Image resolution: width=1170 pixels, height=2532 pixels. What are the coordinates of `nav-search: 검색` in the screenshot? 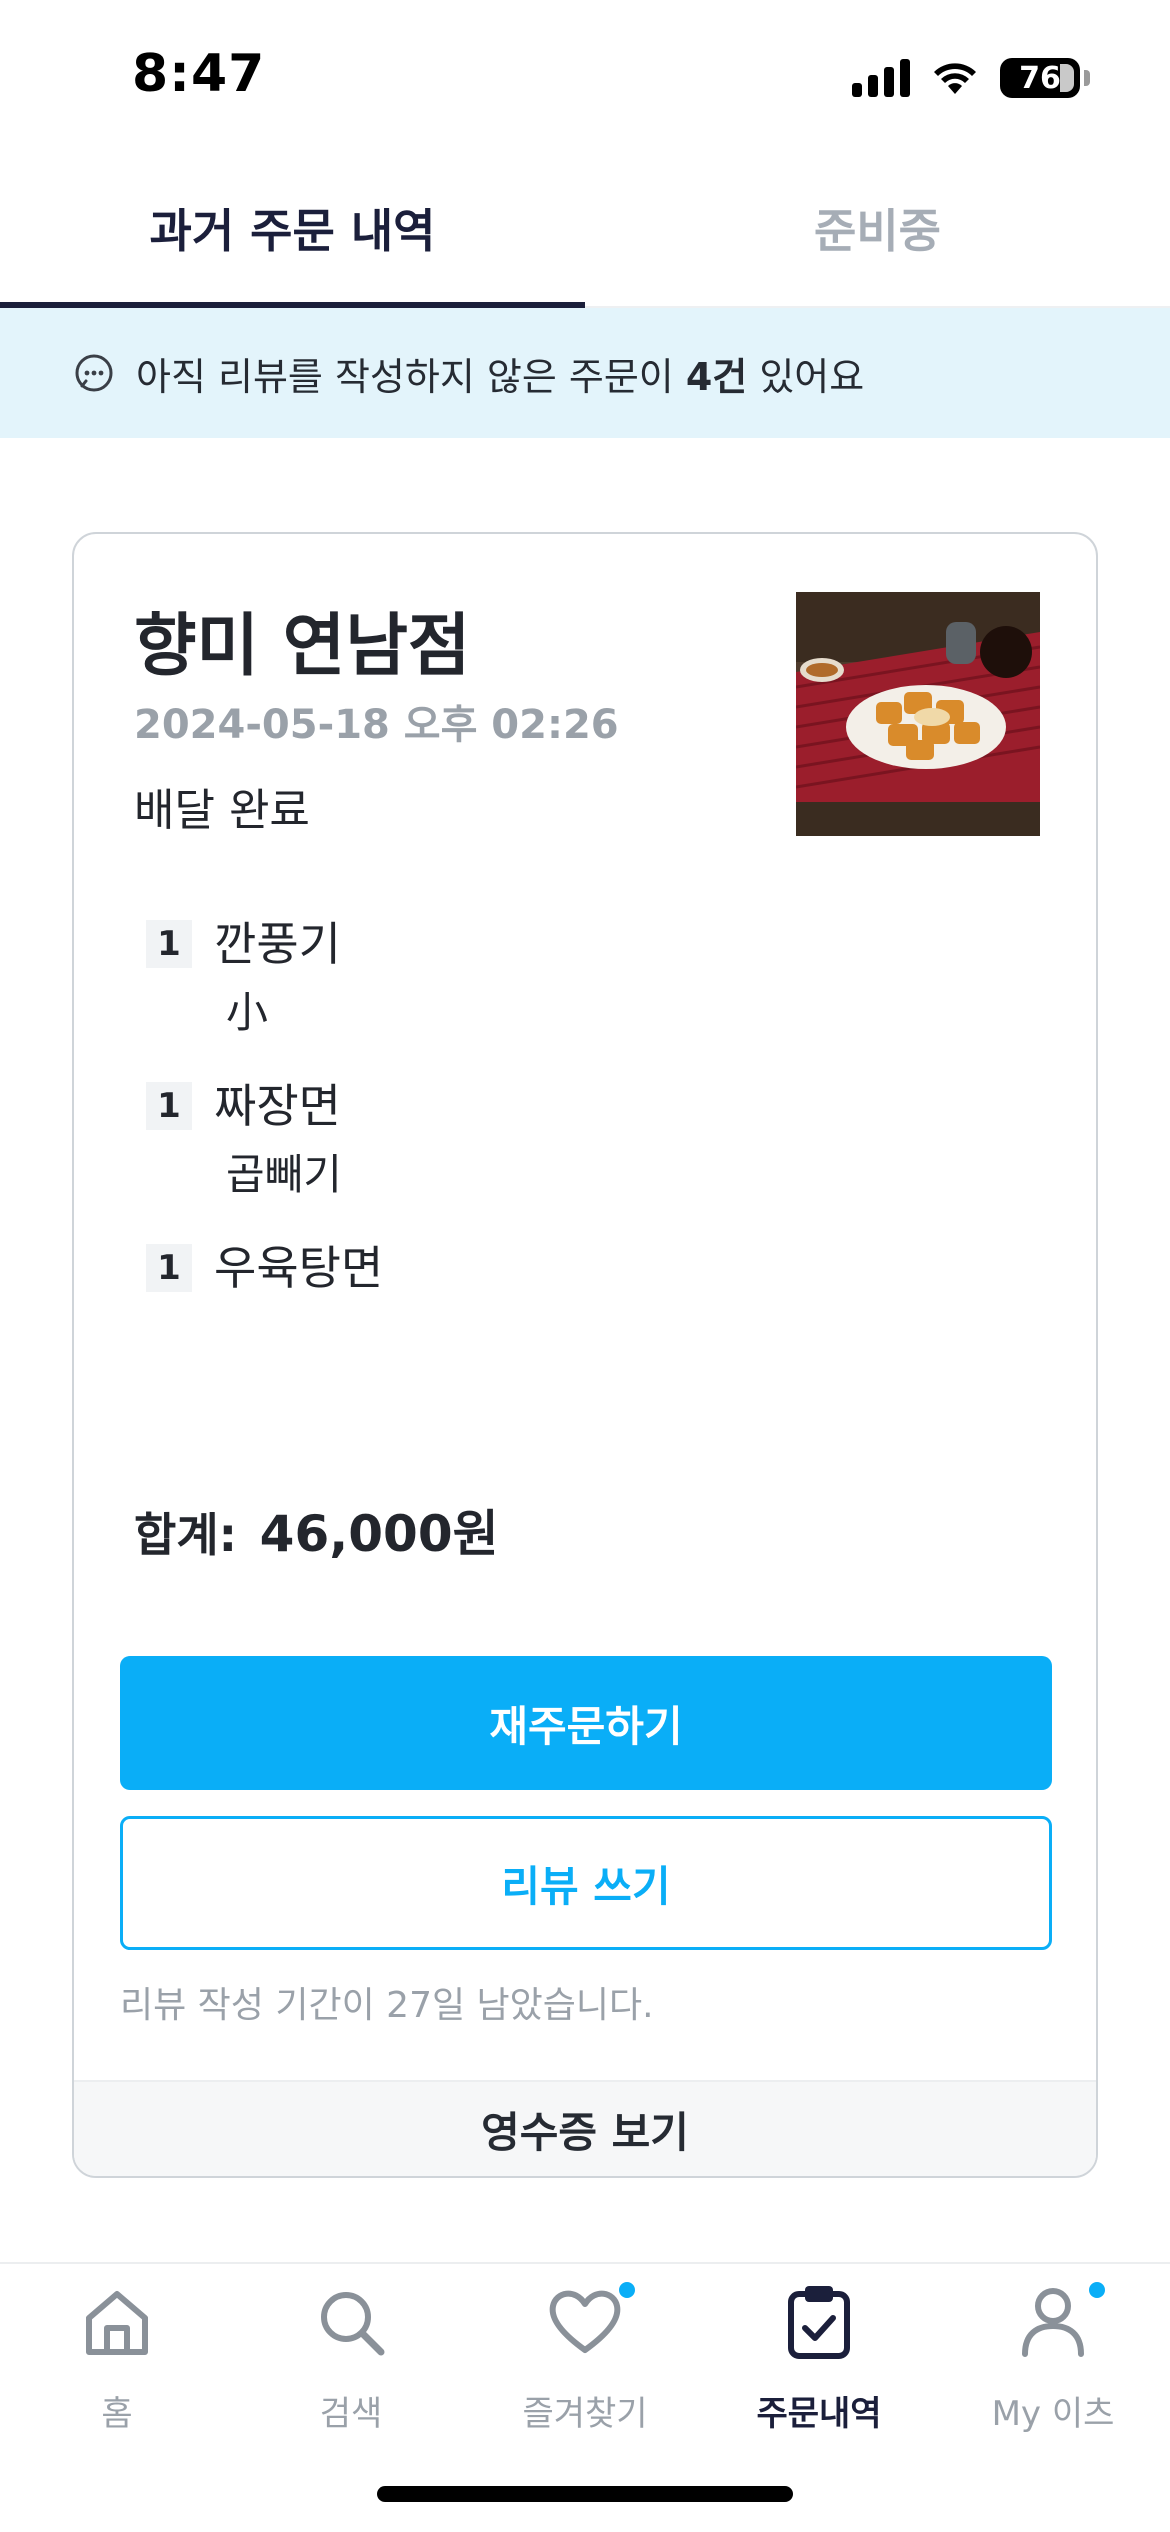 It's located at (351, 2358).